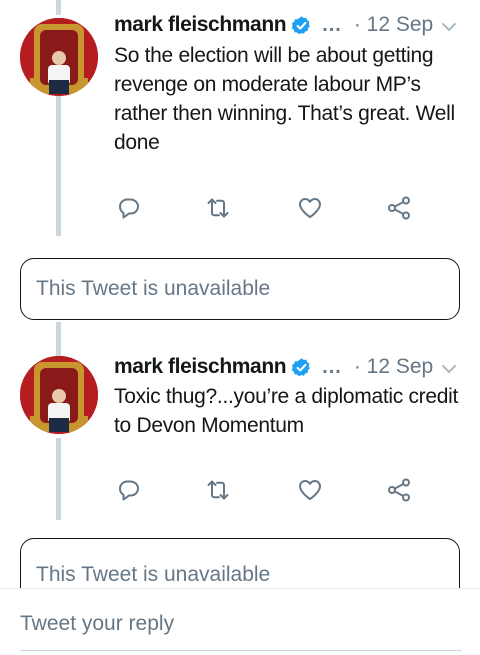 The image size is (480, 655). I want to click on reply-input, so click(241, 620).